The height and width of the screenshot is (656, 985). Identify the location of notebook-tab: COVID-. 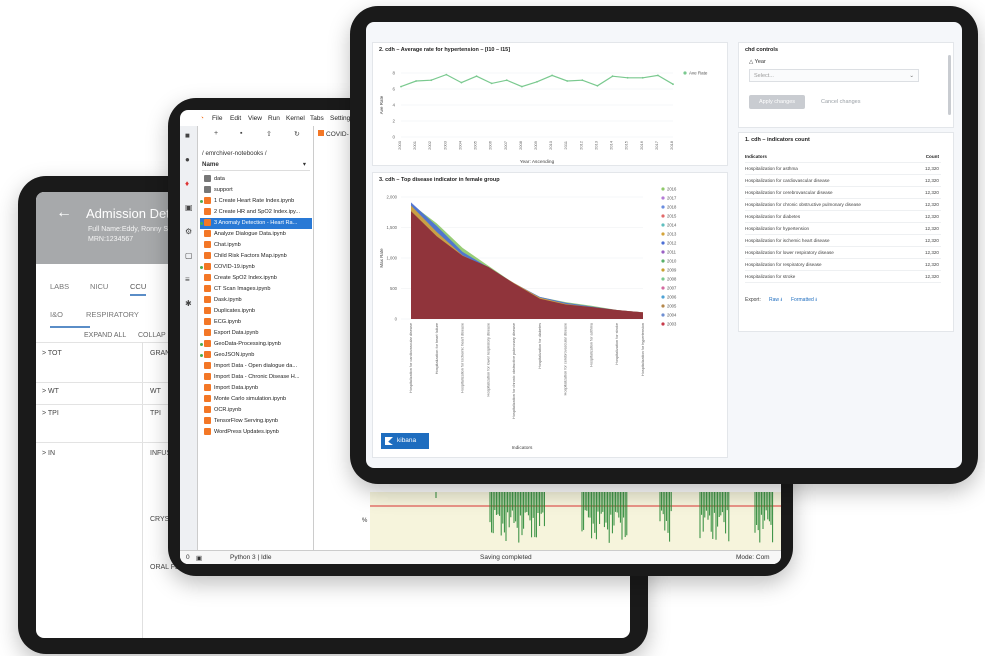
(333, 134).